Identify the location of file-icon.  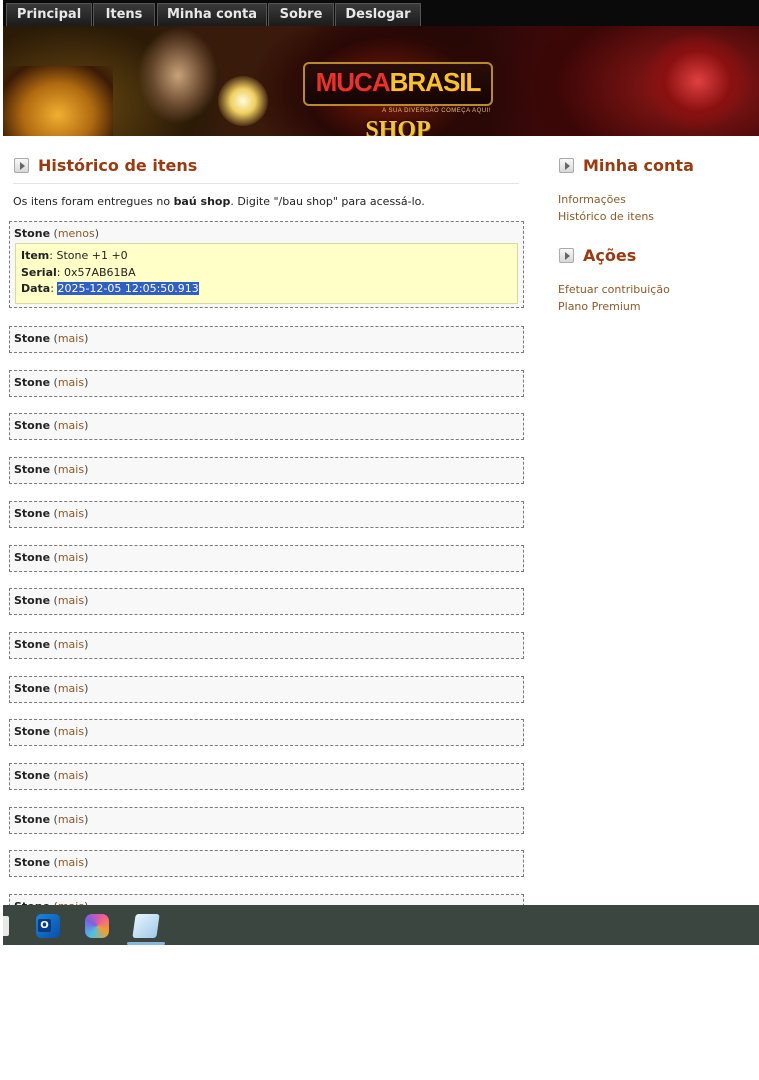
(6, 926).